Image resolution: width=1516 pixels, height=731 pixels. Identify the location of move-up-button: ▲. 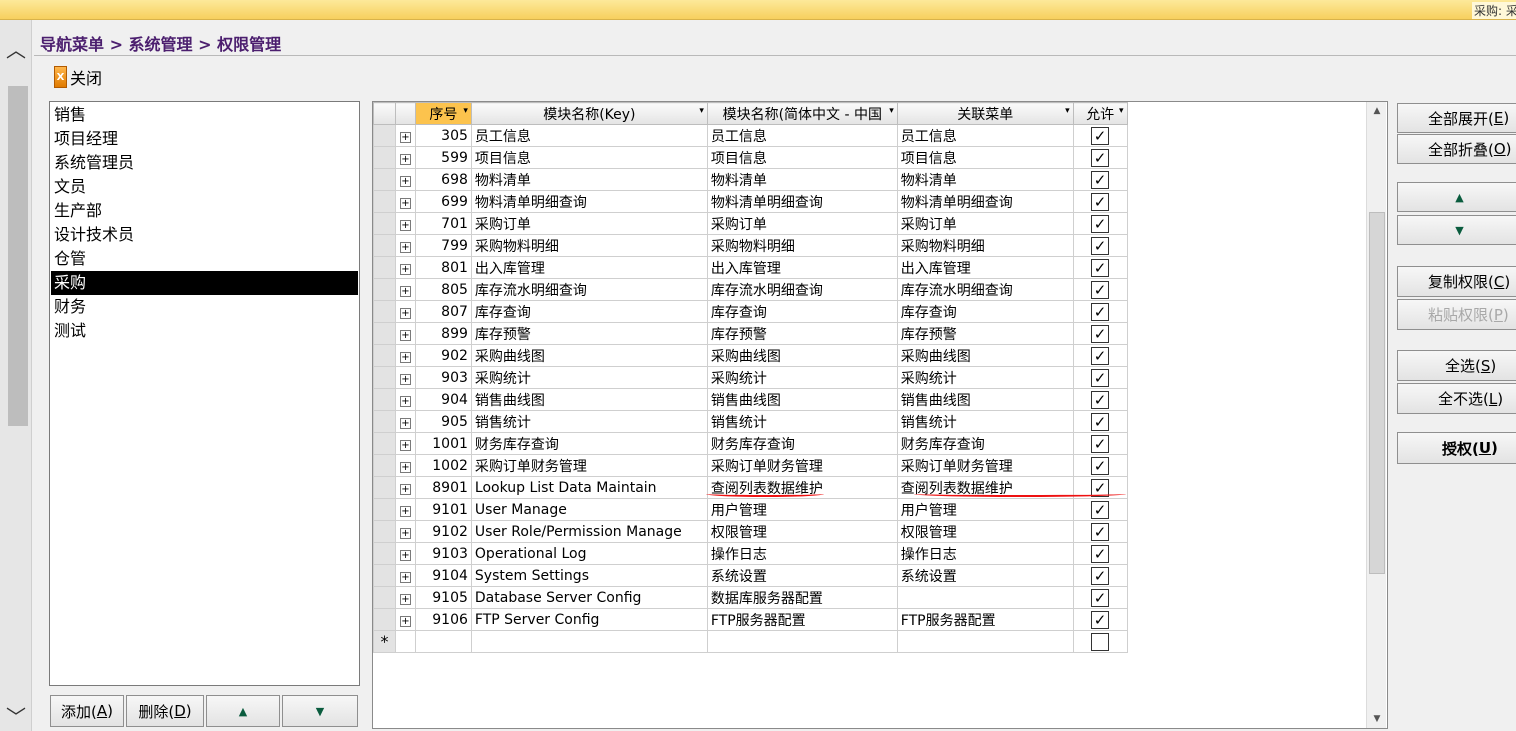
(243, 711).